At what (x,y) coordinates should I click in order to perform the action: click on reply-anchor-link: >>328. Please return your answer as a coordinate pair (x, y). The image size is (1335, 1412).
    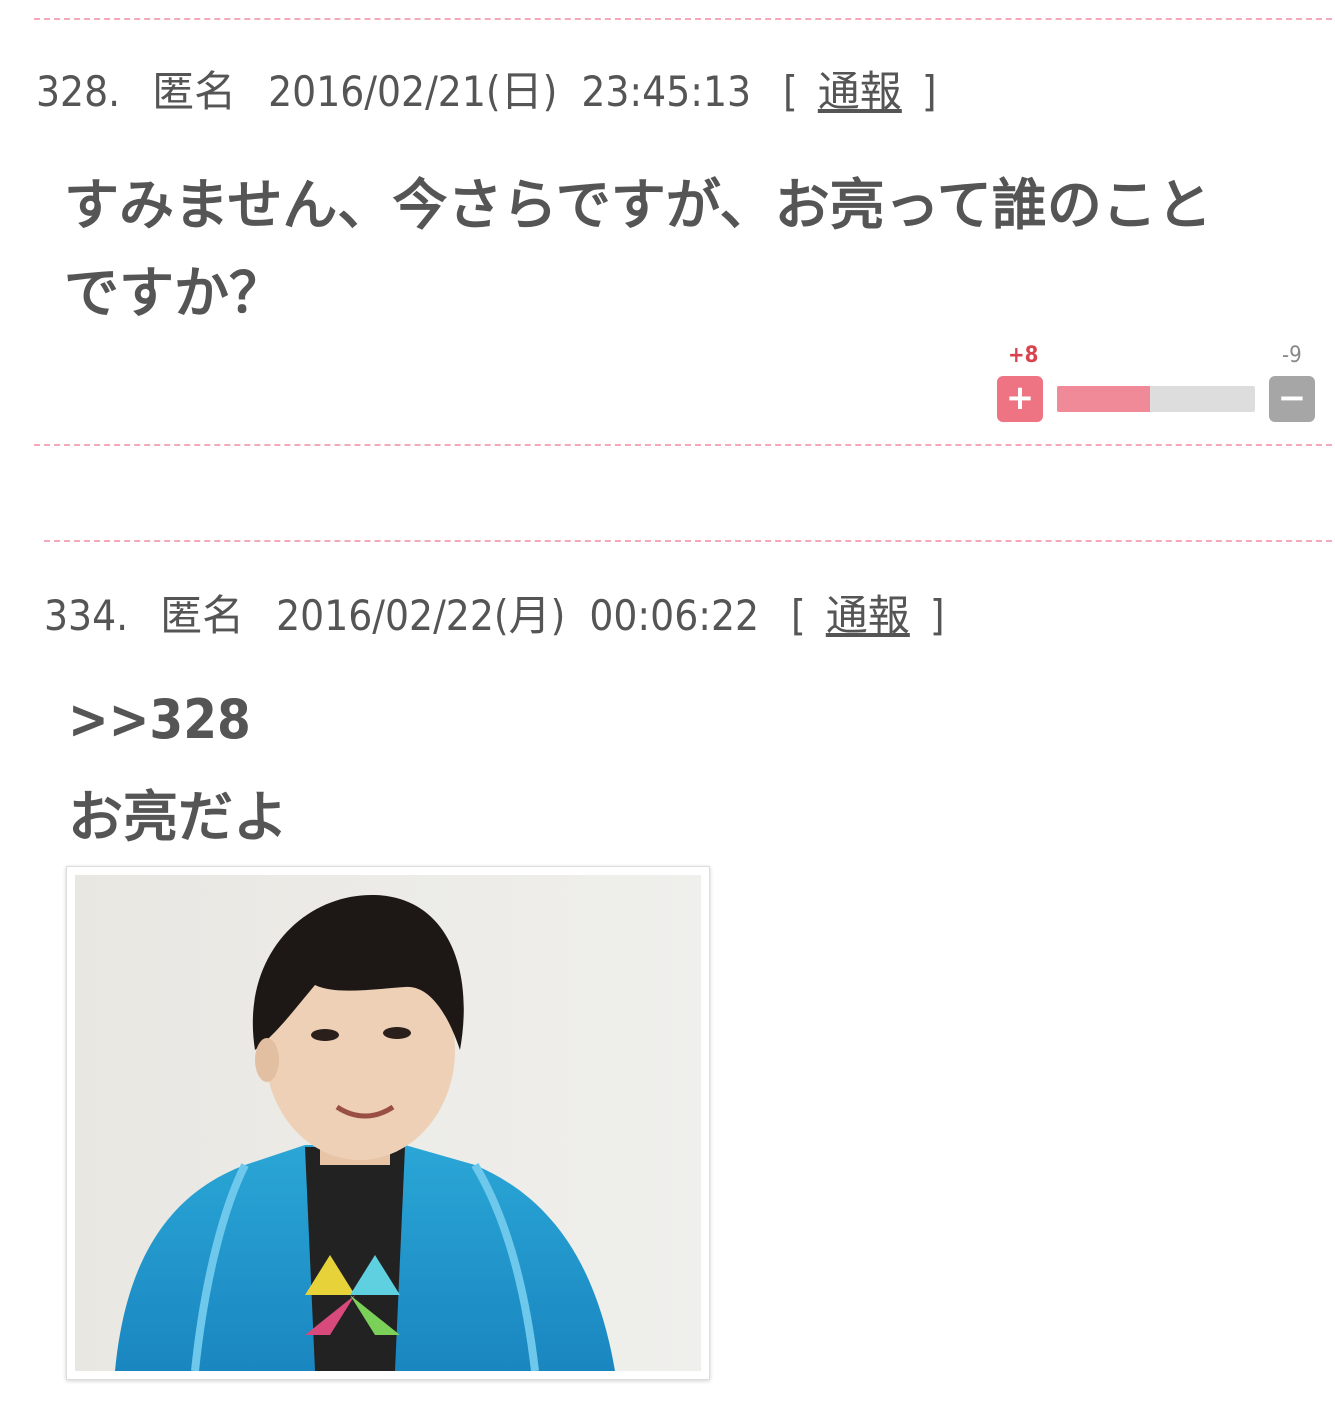
    Looking at the image, I should click on (159, 719).